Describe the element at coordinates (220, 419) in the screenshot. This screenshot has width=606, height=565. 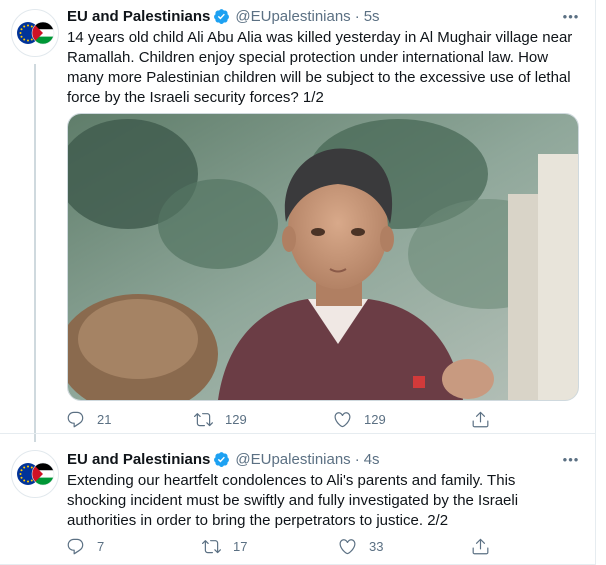
I see `retweet-button: 129` at that location.